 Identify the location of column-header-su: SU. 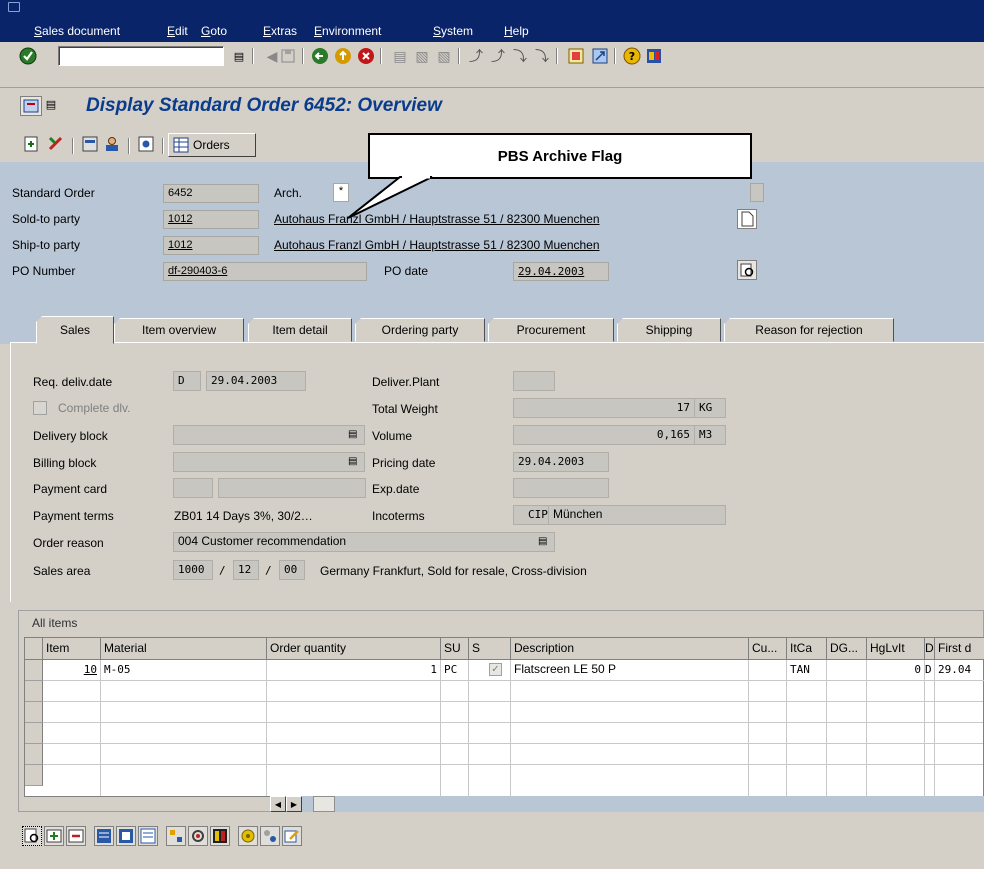
(455, 649).